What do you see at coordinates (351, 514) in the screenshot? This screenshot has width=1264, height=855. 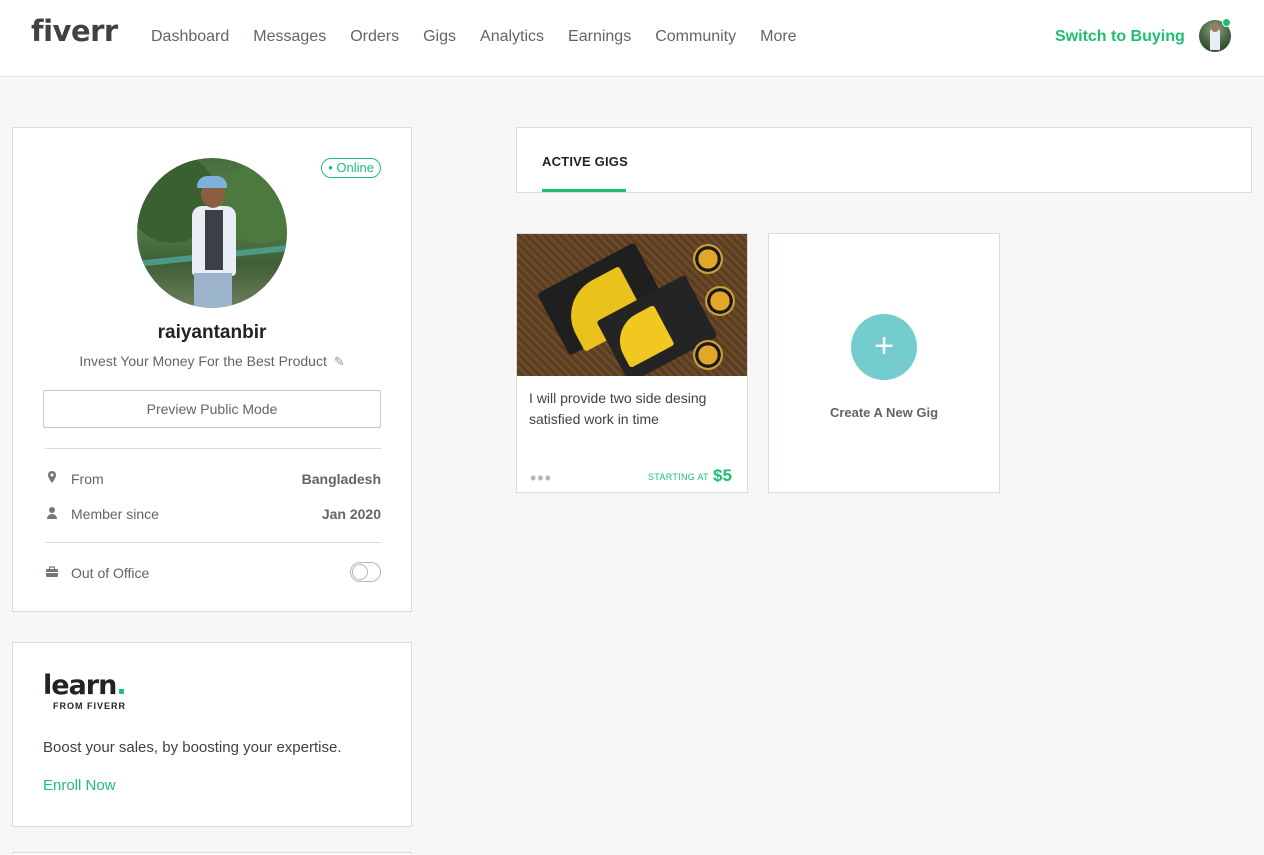 I see `info-value: Jan 2020` at bounding box center [351, 514].